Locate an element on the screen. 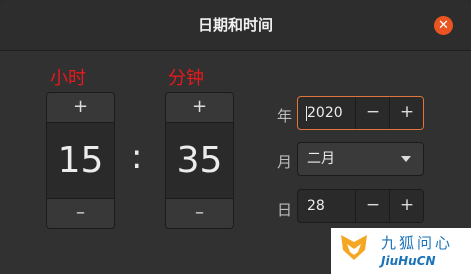 Image resolution: width=471 pixels, height=274 pixels. year-label: 年 is located at coordinates (285, 116).